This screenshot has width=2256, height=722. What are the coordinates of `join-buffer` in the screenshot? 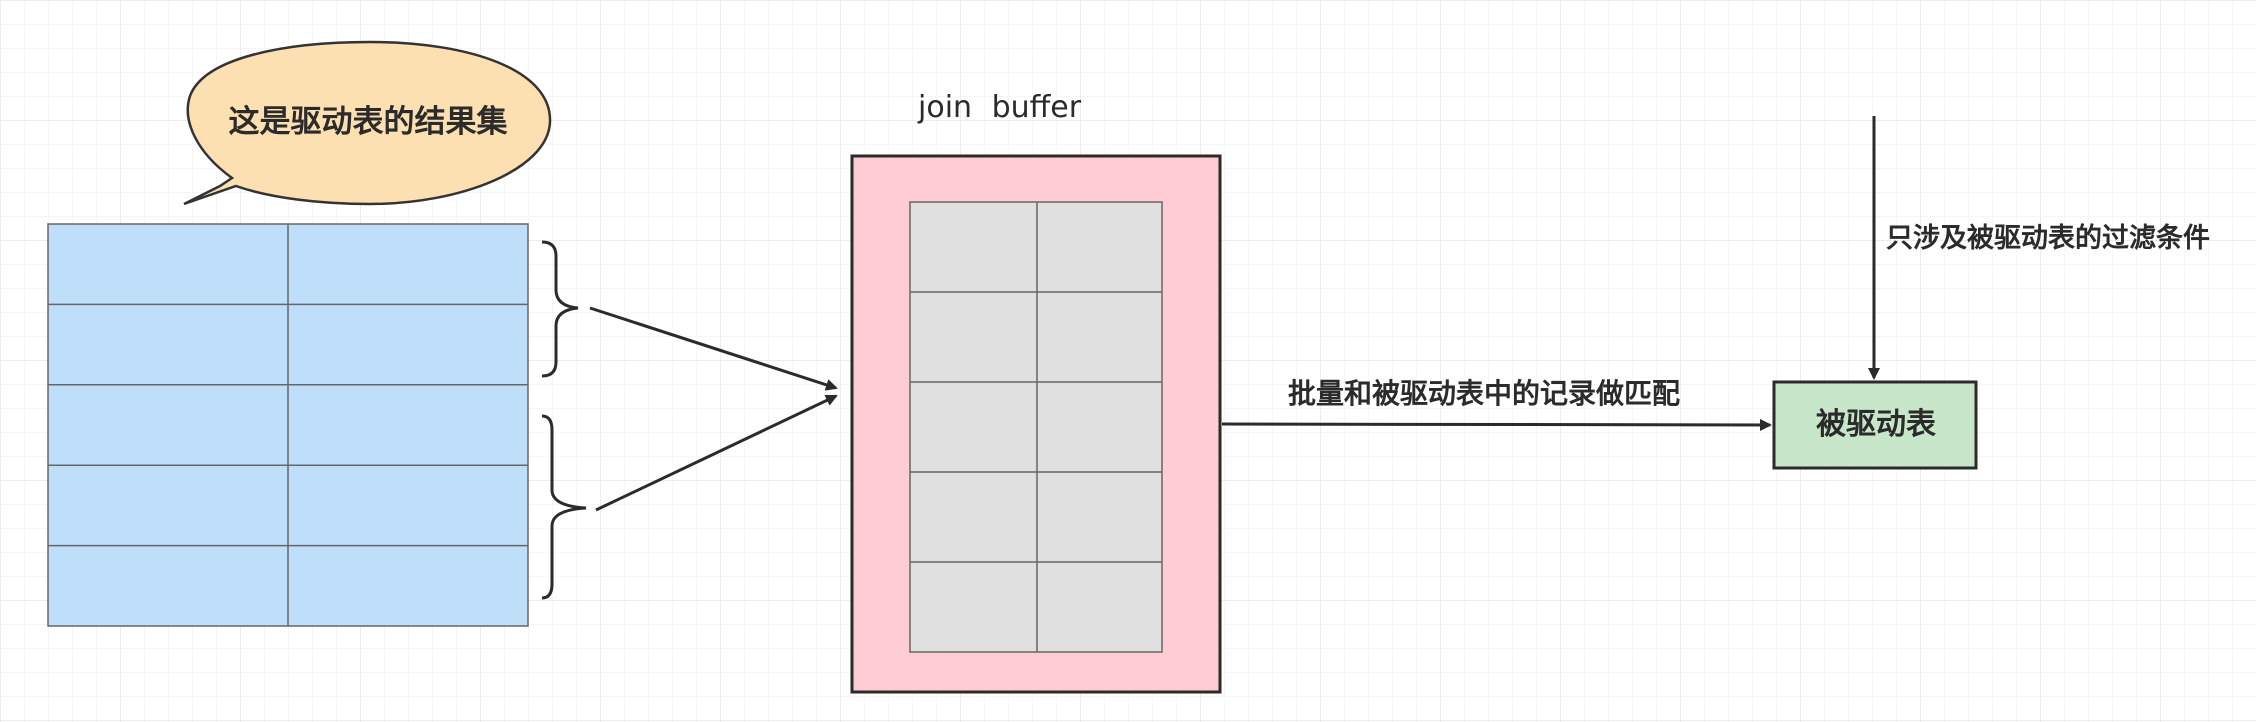 It's located at (1036, 424).